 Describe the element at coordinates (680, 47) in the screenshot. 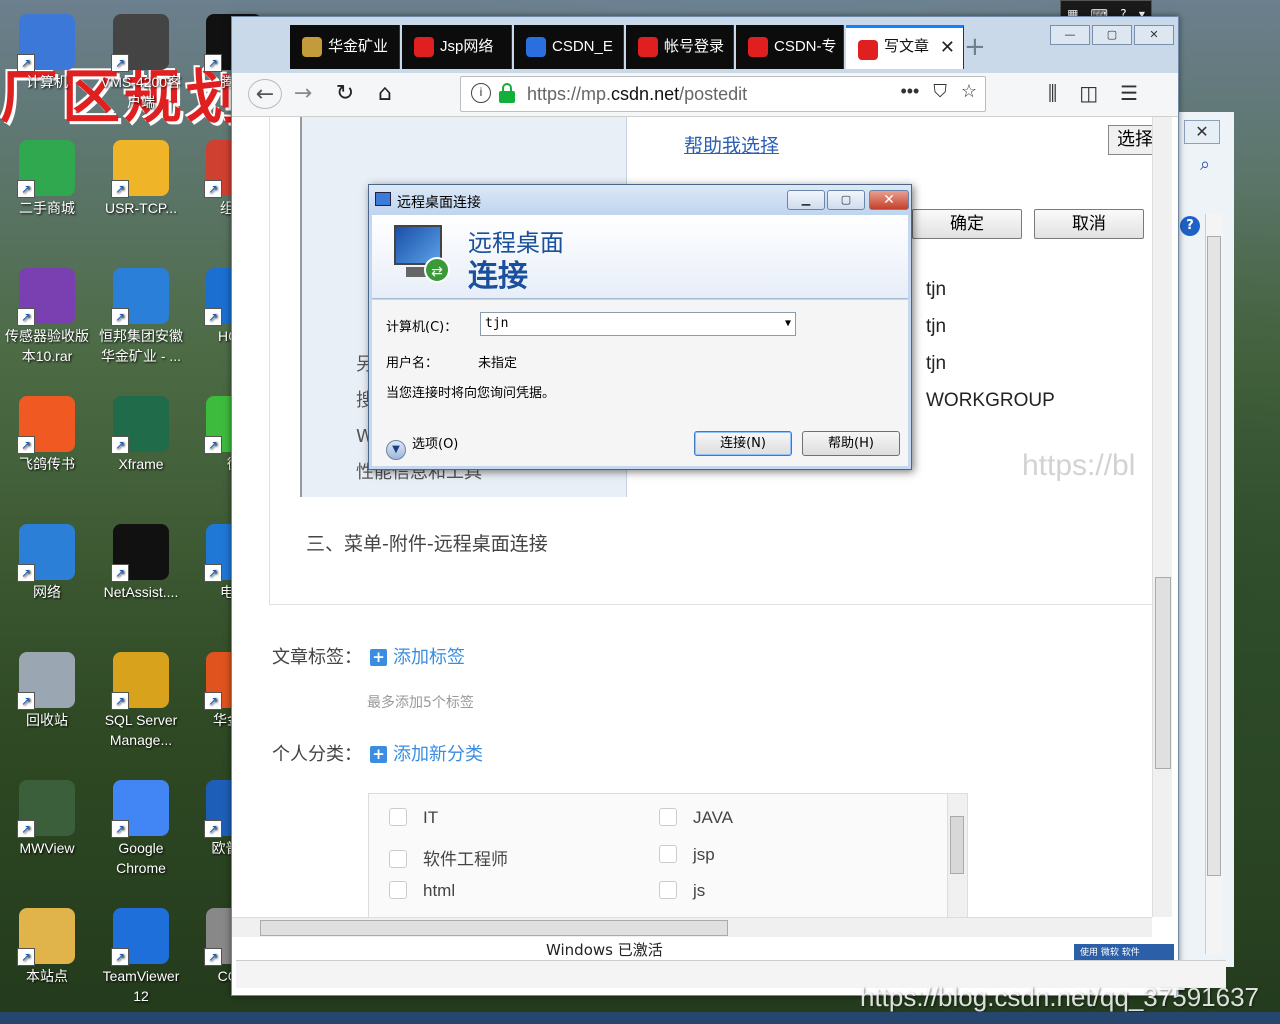

I see `tab: 帐号登录` at that location.